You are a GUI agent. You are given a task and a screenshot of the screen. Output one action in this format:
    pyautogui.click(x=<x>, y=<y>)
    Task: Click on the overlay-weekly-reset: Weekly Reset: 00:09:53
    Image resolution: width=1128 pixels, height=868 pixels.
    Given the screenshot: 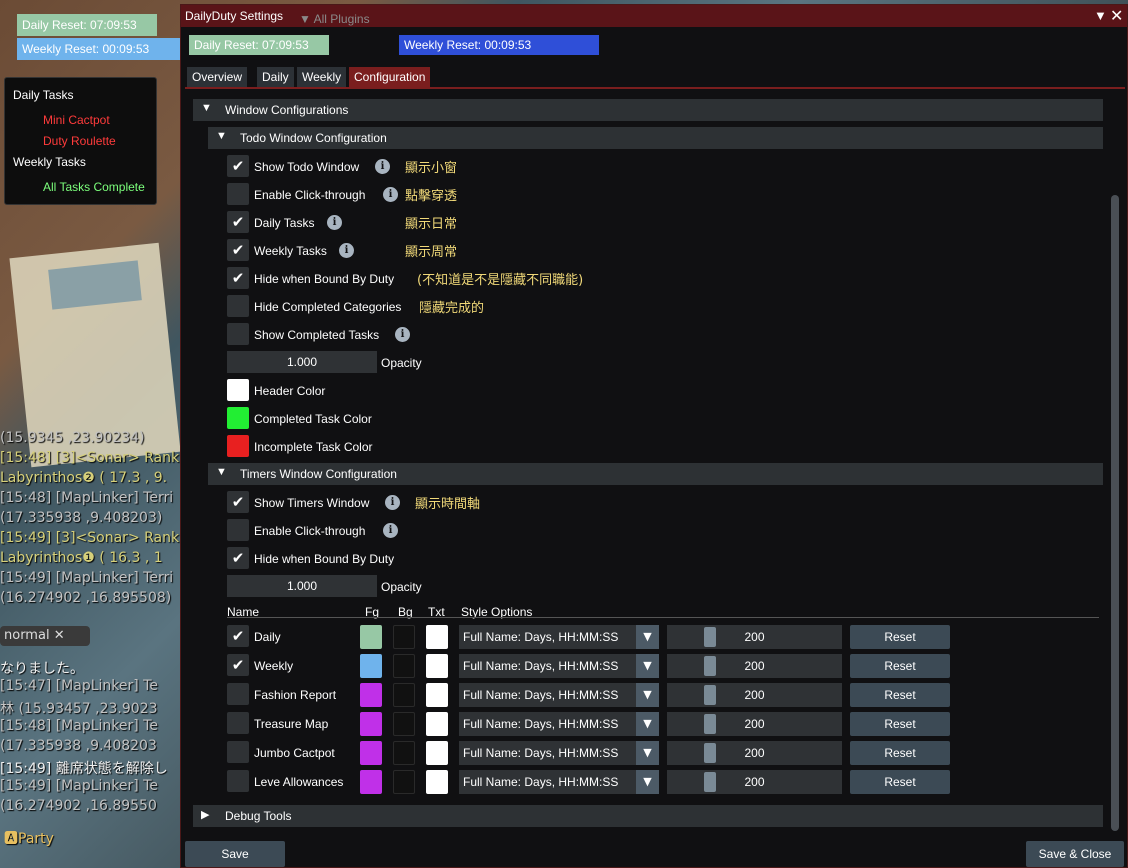 What is the action you would take?
    pyautogui.click(x=98, y=49)
    